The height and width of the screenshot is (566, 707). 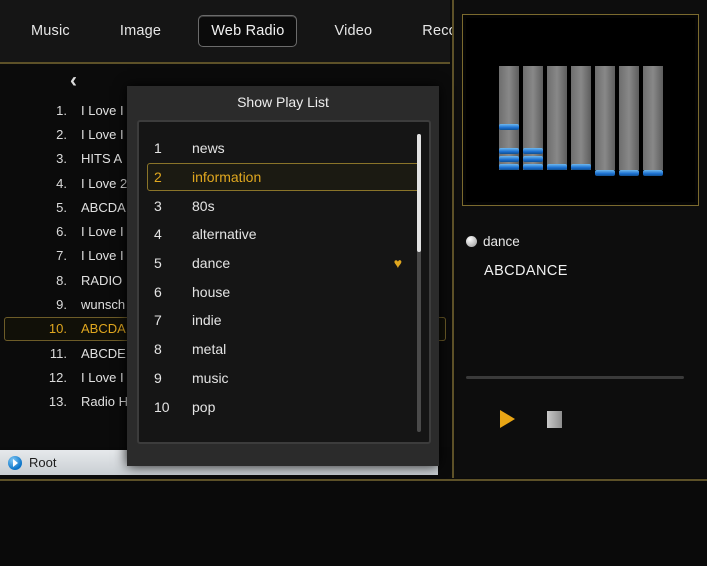 I want to click on status-bar-label: Root, so click(x=43, y=462).